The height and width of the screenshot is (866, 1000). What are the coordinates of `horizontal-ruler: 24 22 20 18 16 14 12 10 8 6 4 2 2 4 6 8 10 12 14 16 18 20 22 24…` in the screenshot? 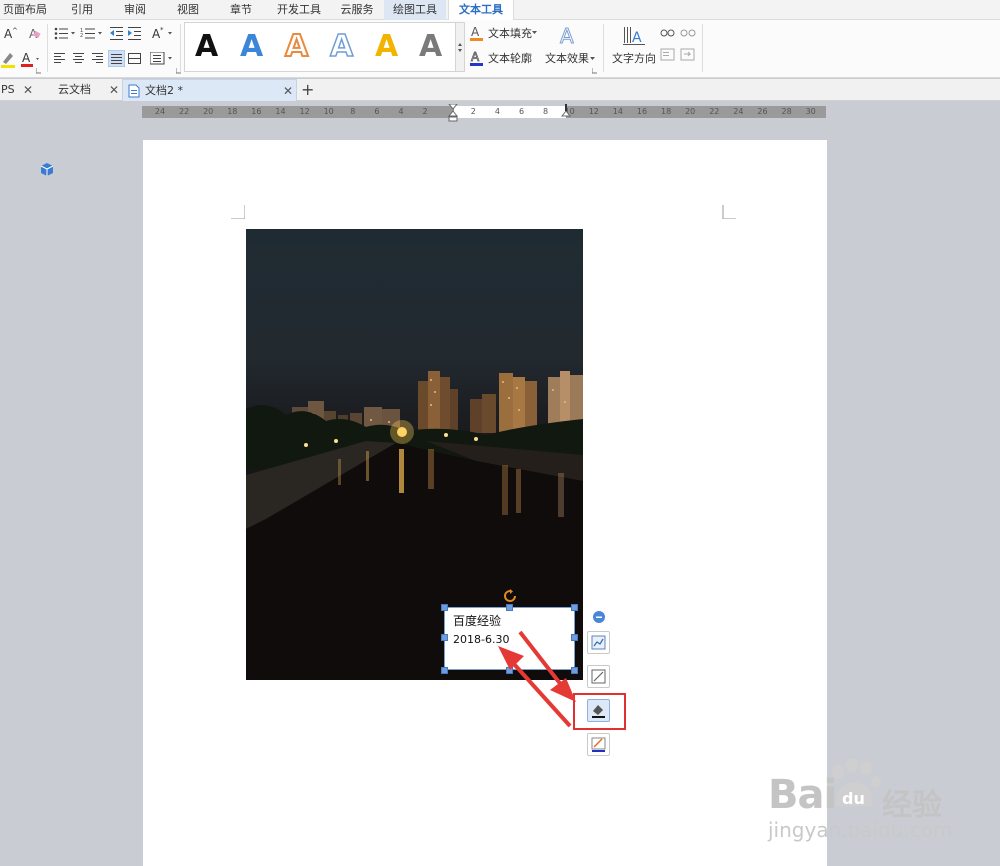 It's located at (484, 112).